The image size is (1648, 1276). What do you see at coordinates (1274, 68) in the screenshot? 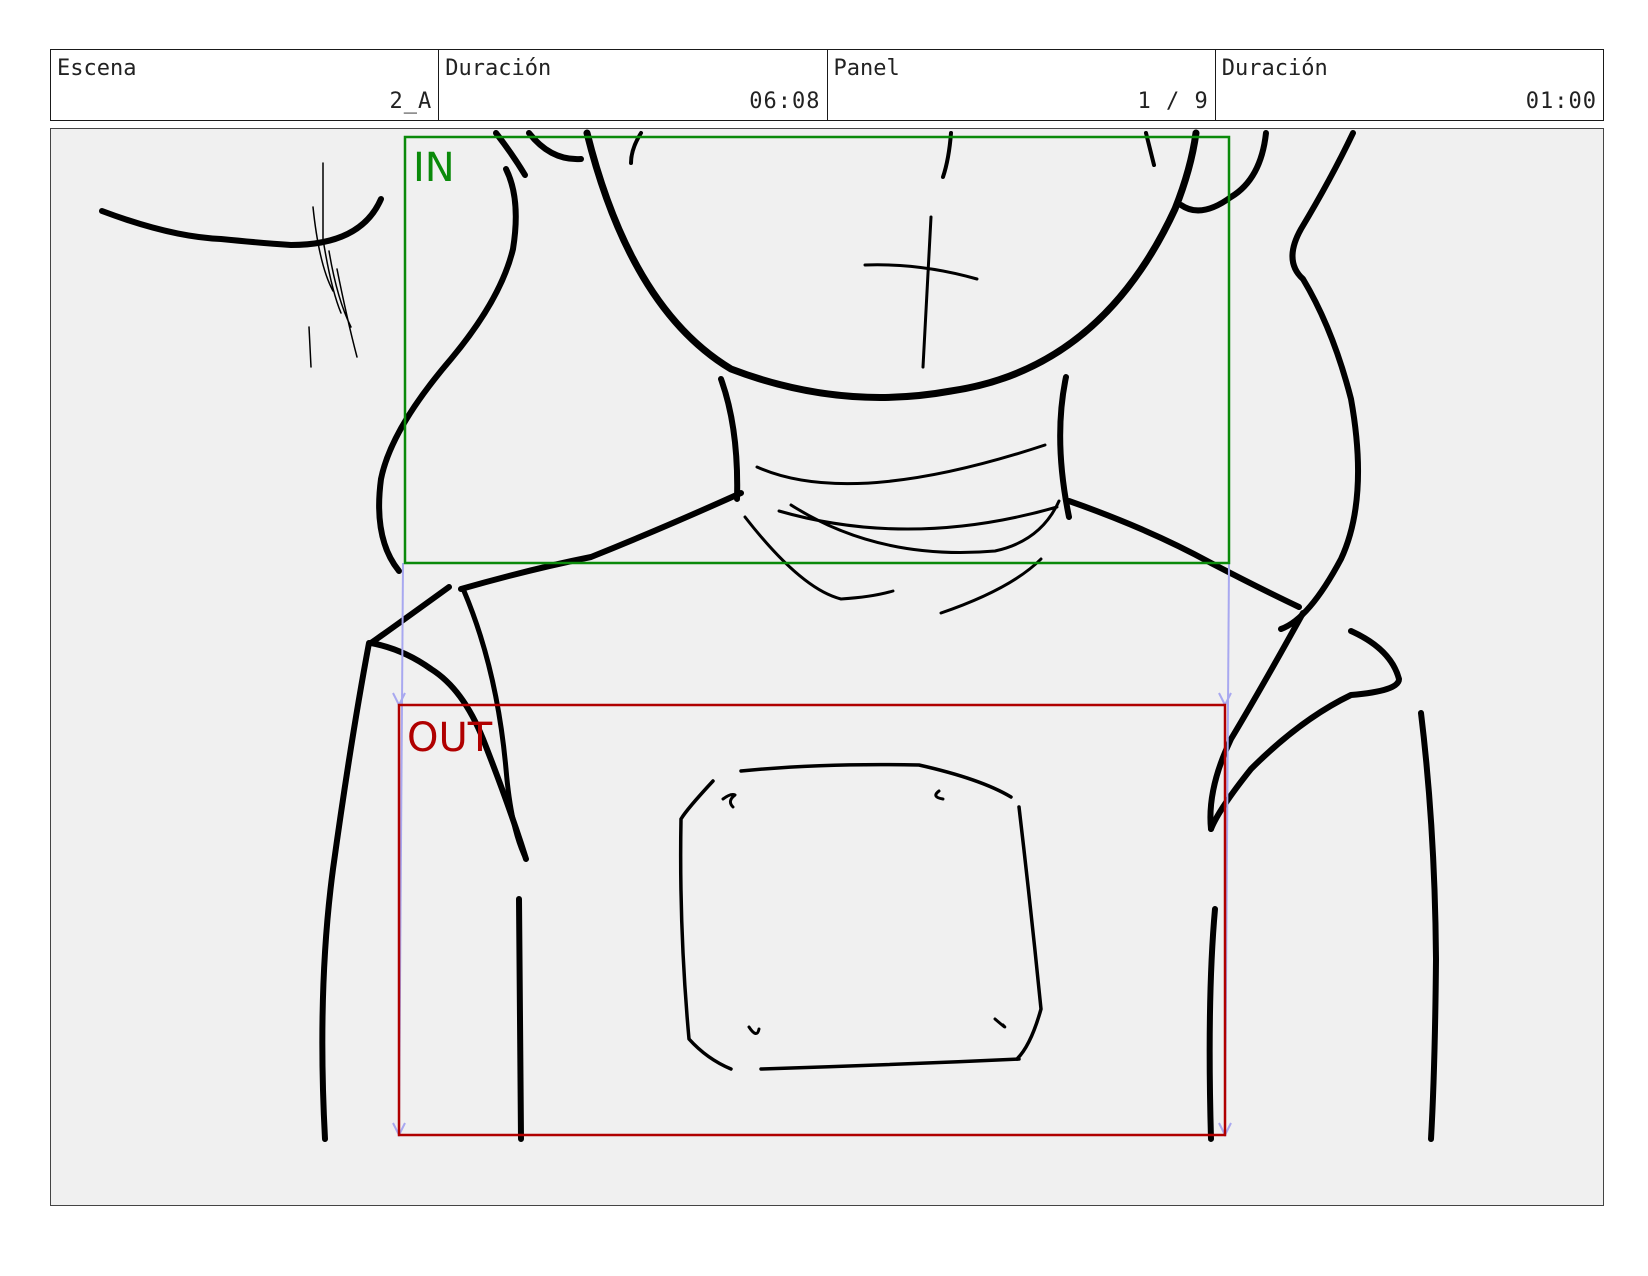
I see `panel-duration-label: Duración` at bounding box center [1274, 68].